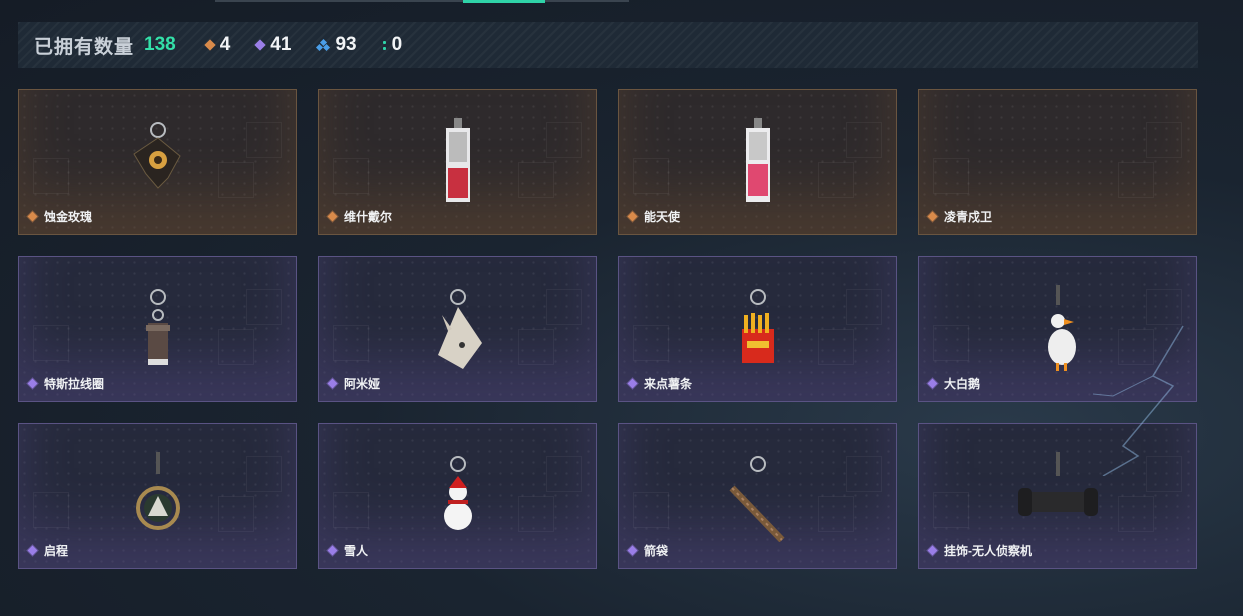 This screenshot has height=616, width=1243. Describe the element at coordinates (362, 384) in the screenshot. I see `pendant-name-label: 阿米娅` at that location.